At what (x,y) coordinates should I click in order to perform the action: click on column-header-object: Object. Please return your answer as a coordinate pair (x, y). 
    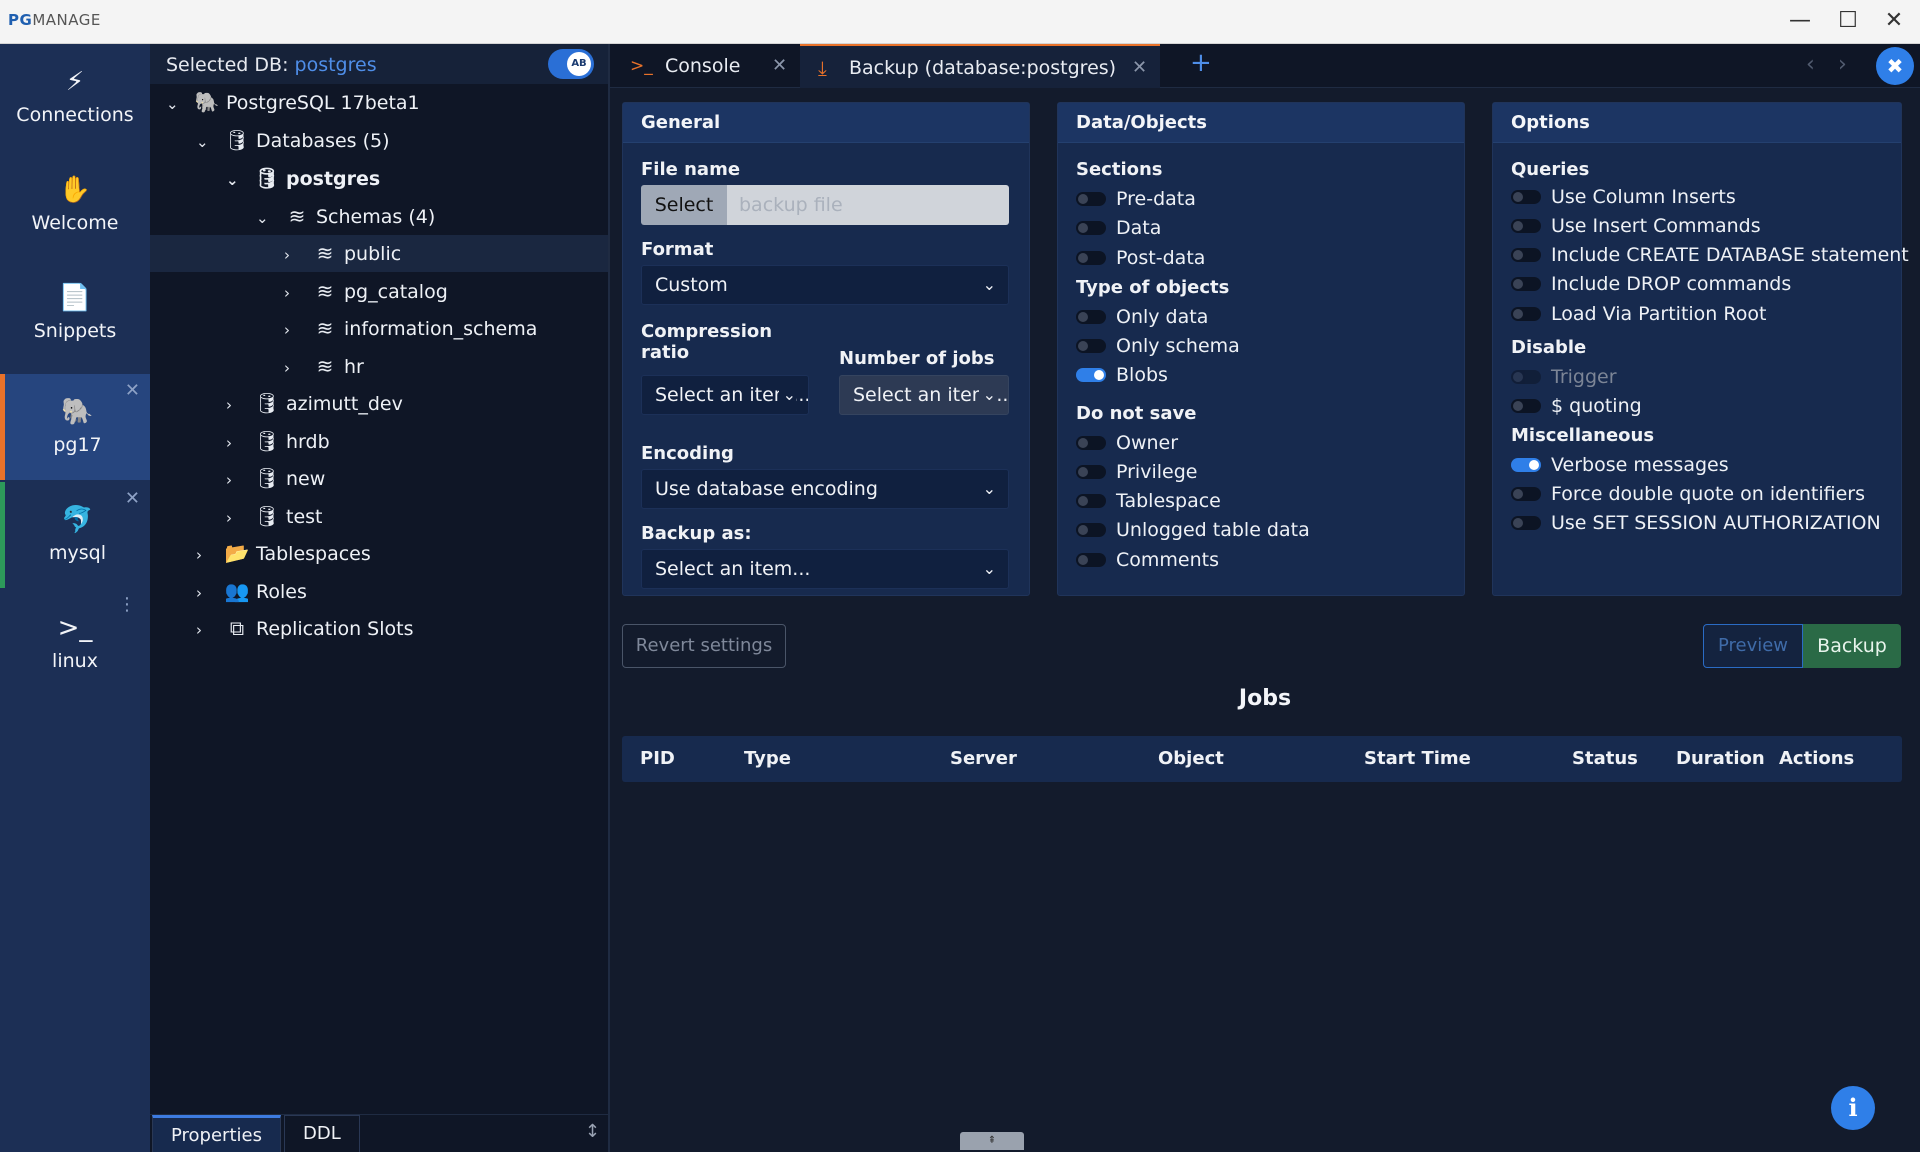
    Looking at the image, I should click on (1191, 759).